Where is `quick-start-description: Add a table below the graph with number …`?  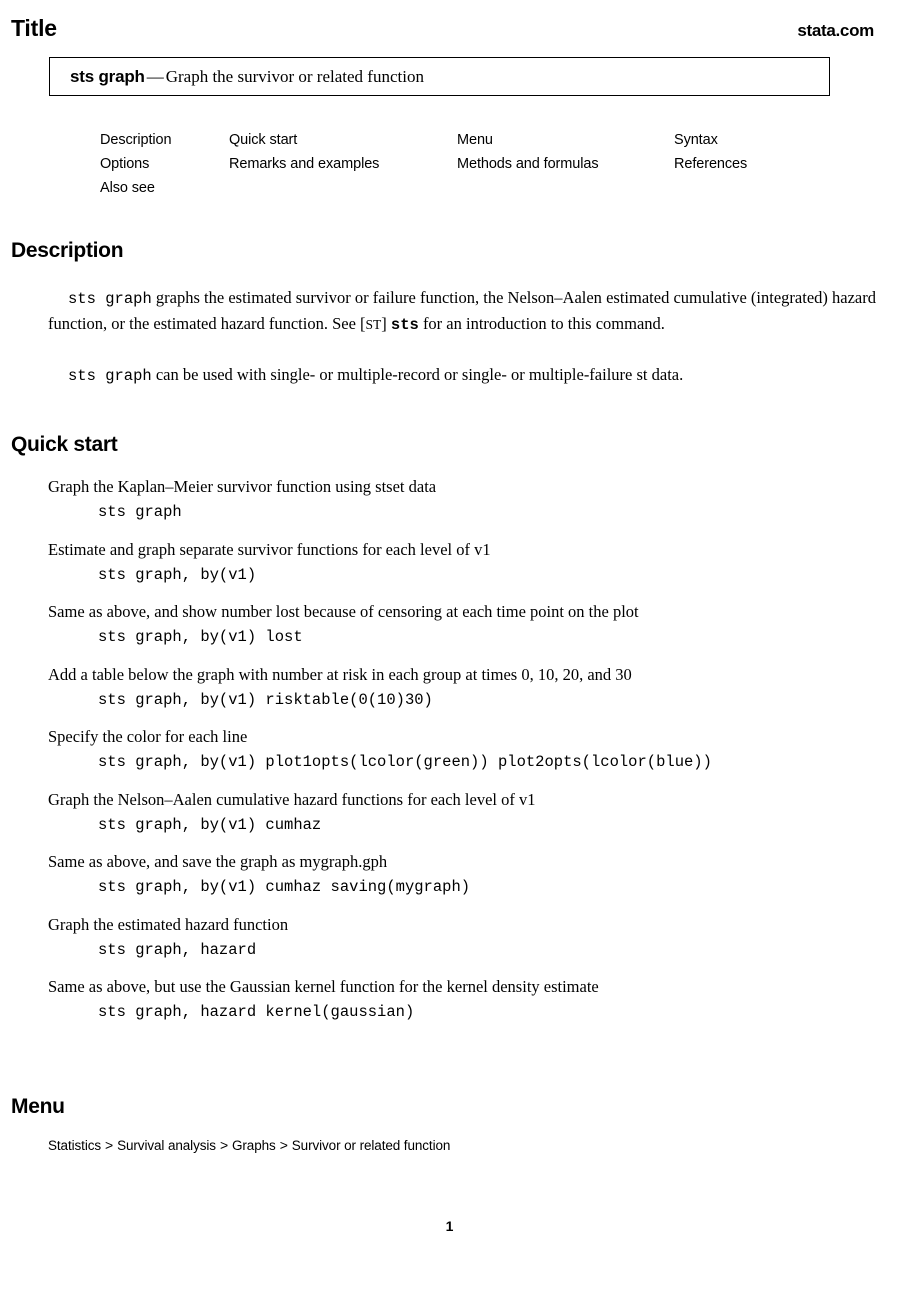
quick-start-description: Add a table below the graph with number … is located at coordinates (340, 674).